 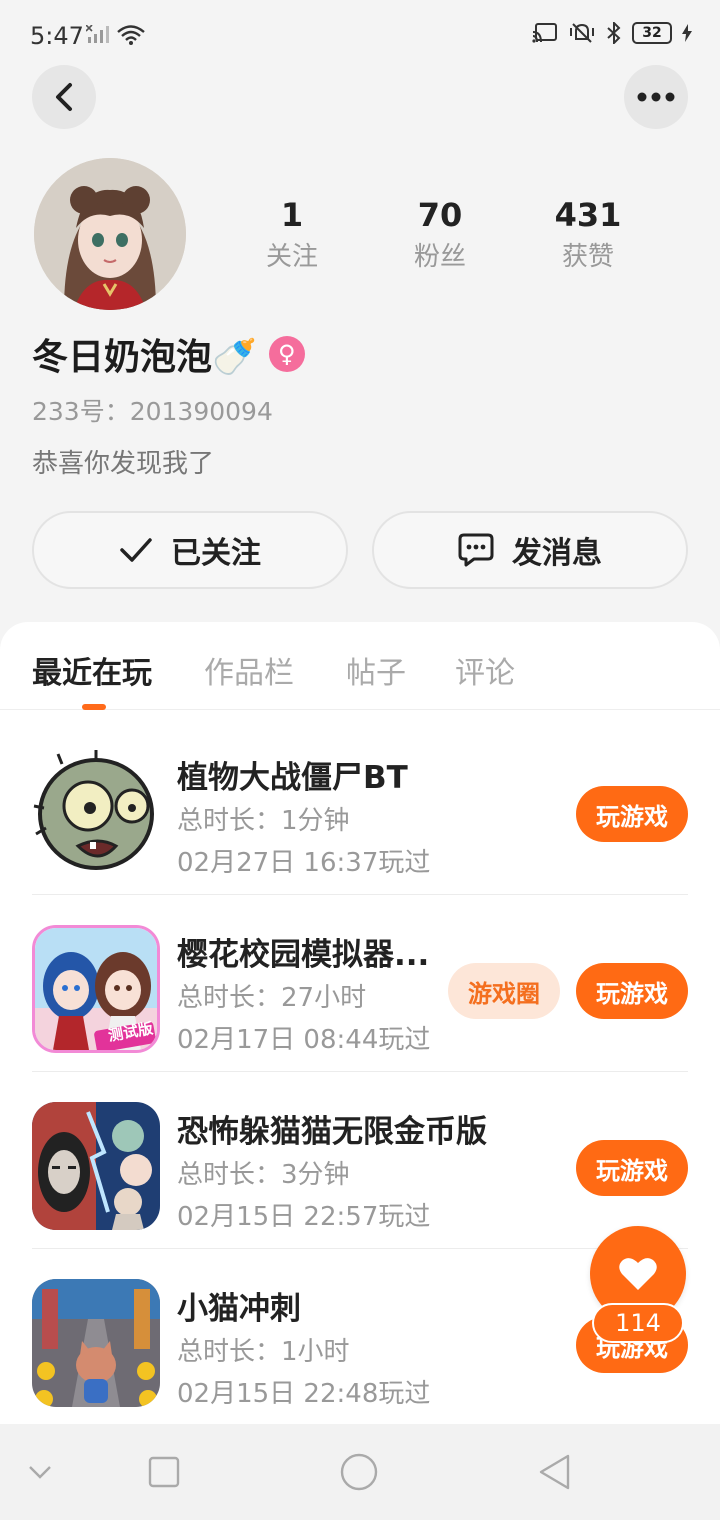 I want to click on wifi-icon, so click(x=131, y=35).